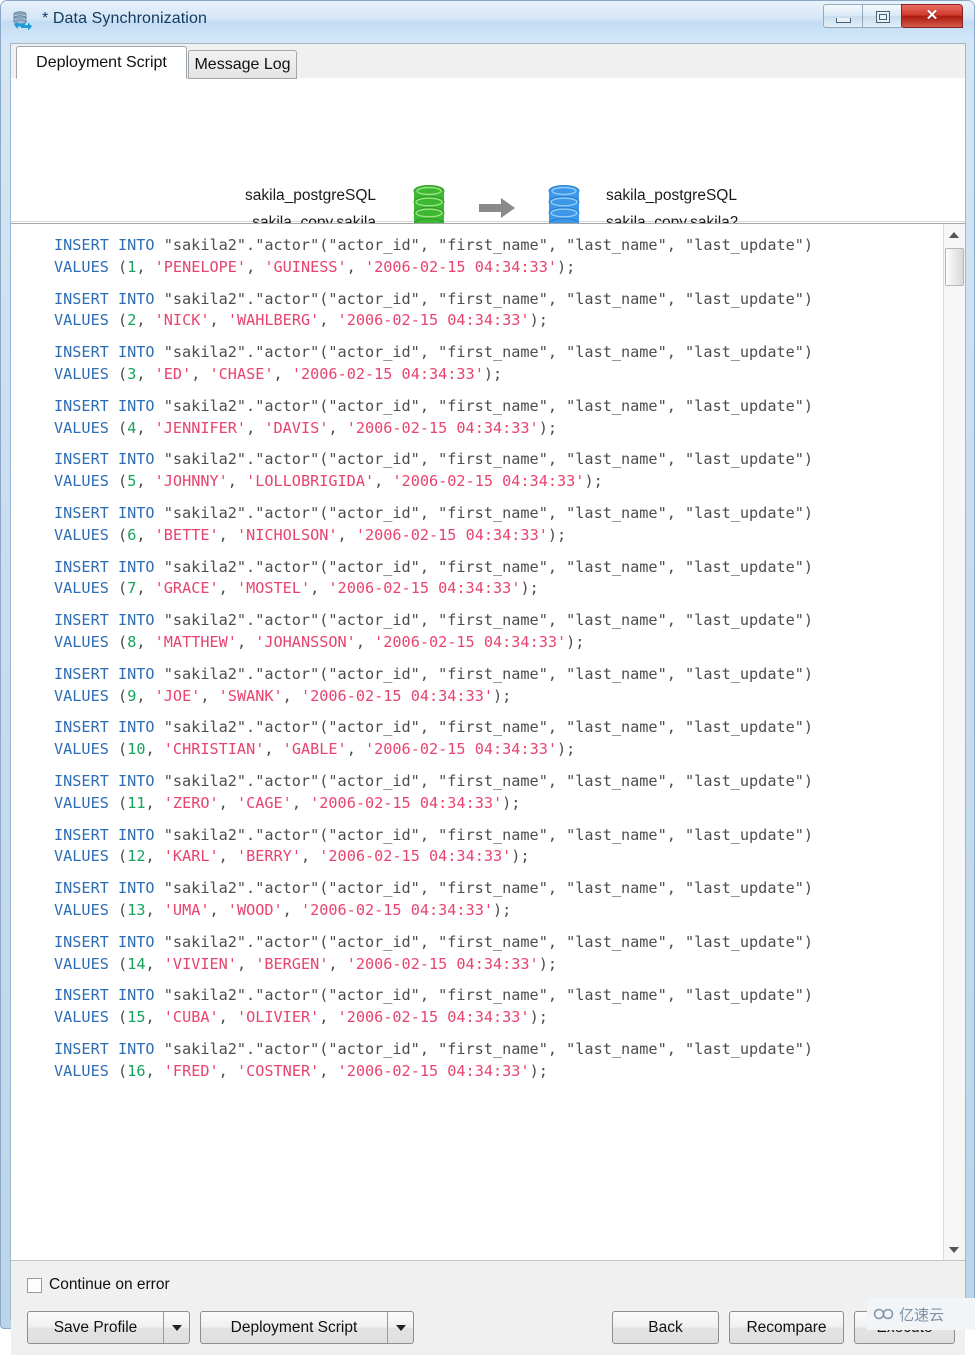 This screenshot has height=1355, width=975. What do you see at coordinates (488, 155) in the screenshot?
I see `sync-header: sakila_postgreSQL sakila_copy.sakila` at bounding box center [488, 155].